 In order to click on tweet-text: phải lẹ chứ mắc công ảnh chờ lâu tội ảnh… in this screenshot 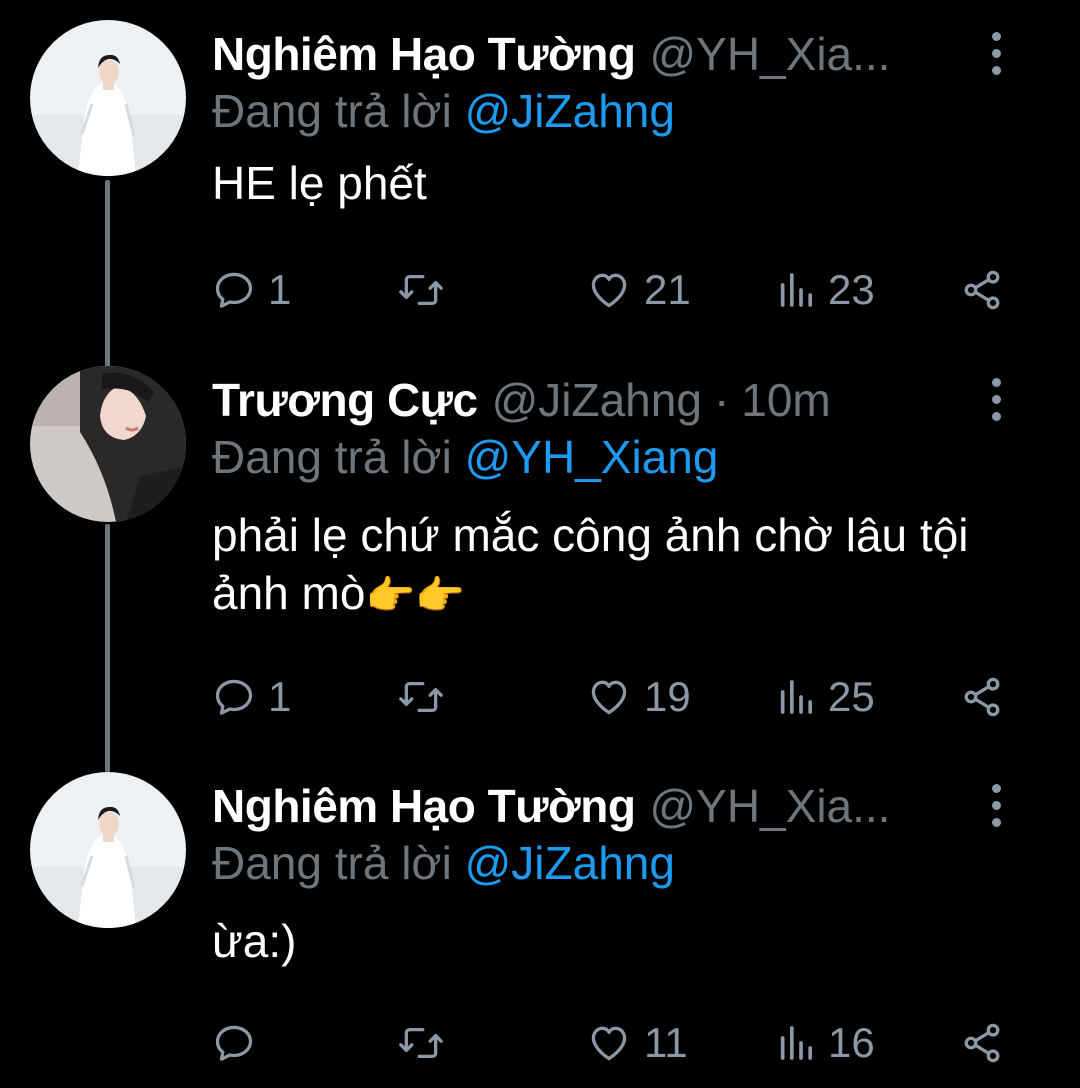, I will do `click(622, 565)`.